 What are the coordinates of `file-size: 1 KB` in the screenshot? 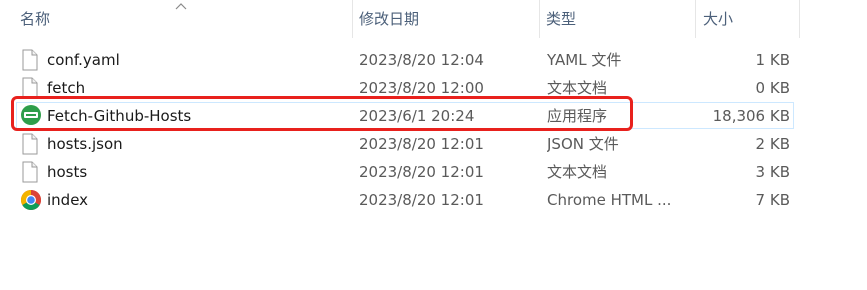 It's located at (772, 60).